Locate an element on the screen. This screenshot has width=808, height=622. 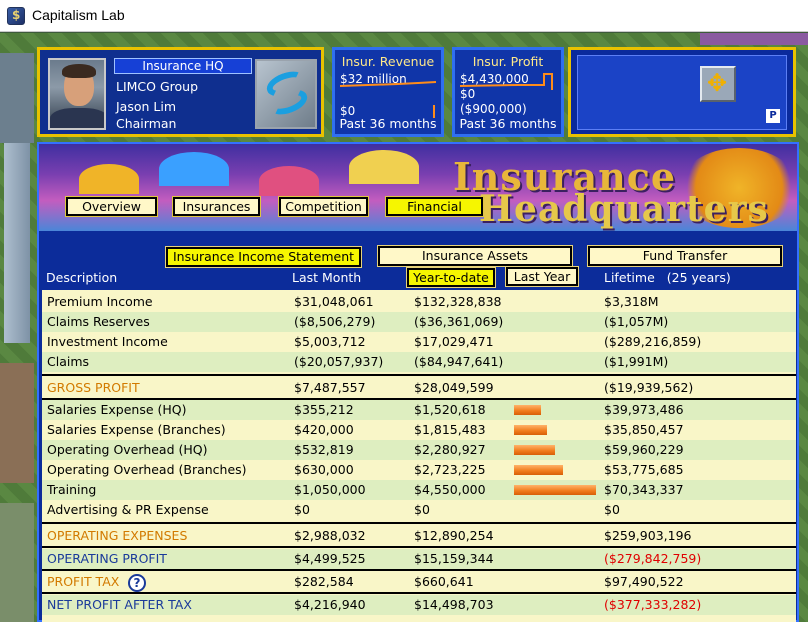
chairman-portrait is located at coordinates (77, 94).